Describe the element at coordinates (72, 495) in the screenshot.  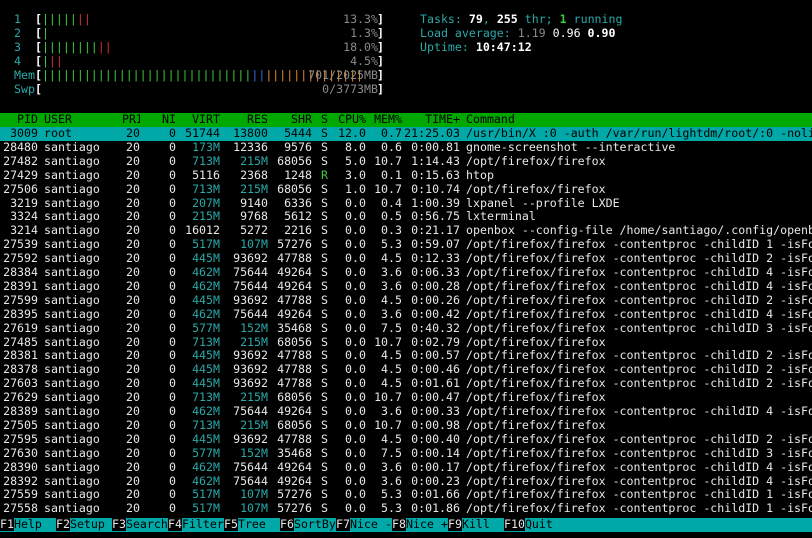
I see `cell-user: santiago` at that location.